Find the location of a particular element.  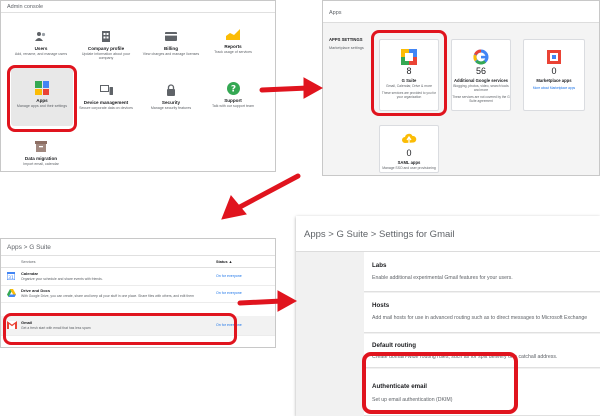

tile-title: Reports is located at coordinates (233, 46).